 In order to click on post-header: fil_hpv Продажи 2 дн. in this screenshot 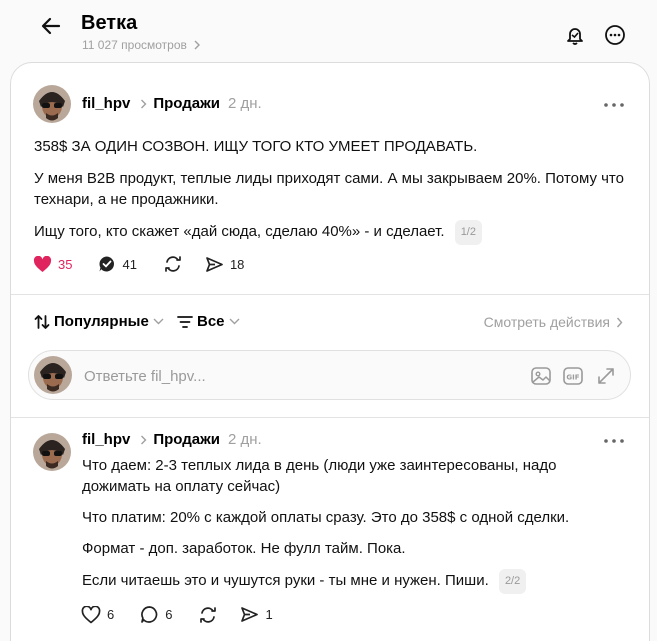, I will do `click(172, 103)`.